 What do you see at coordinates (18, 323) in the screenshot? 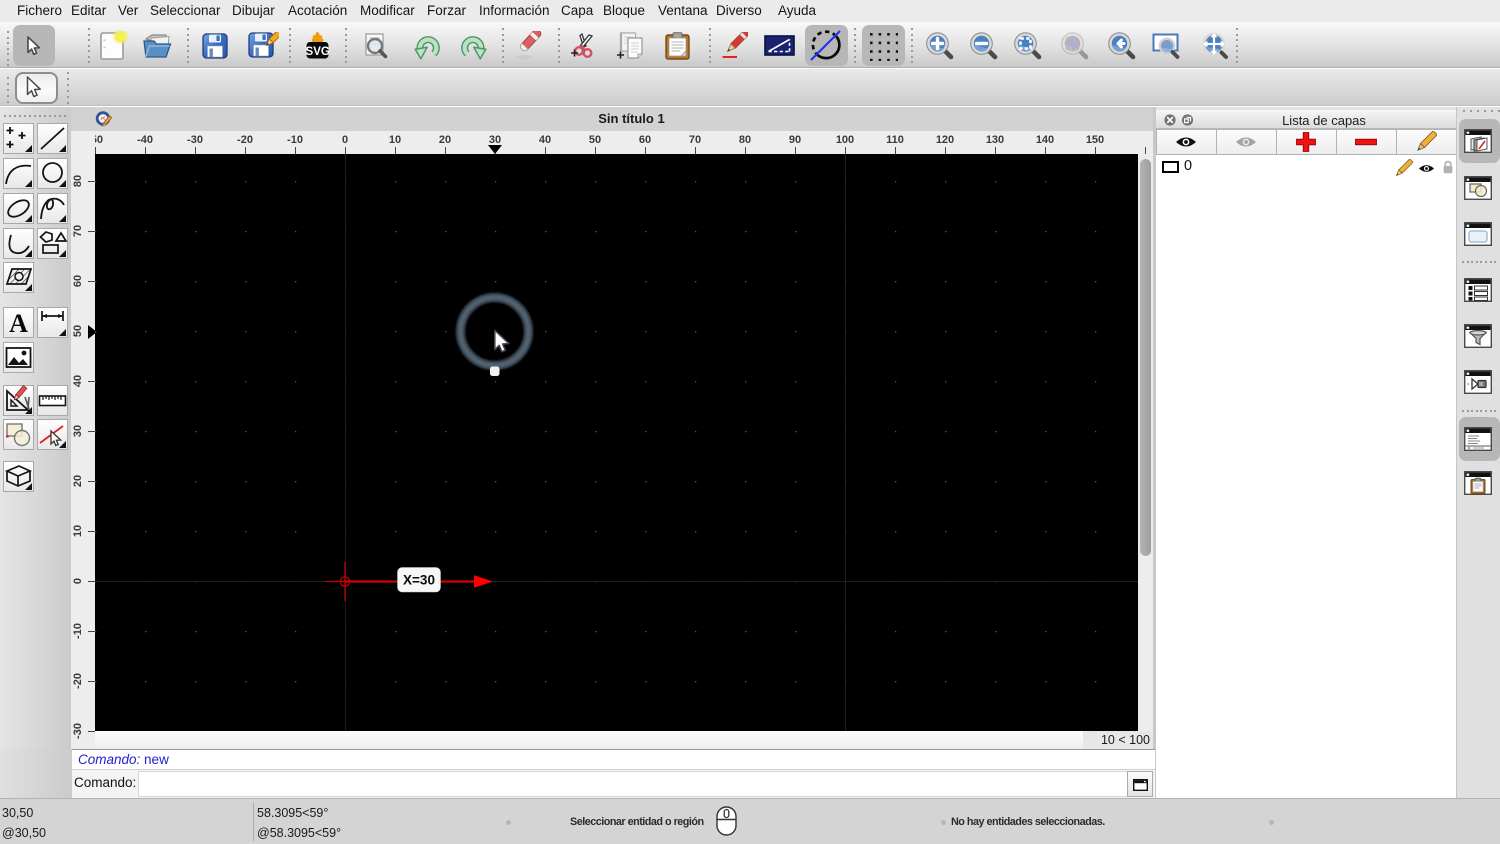
I see `svg-text: A` at bounding box center [18, 323].